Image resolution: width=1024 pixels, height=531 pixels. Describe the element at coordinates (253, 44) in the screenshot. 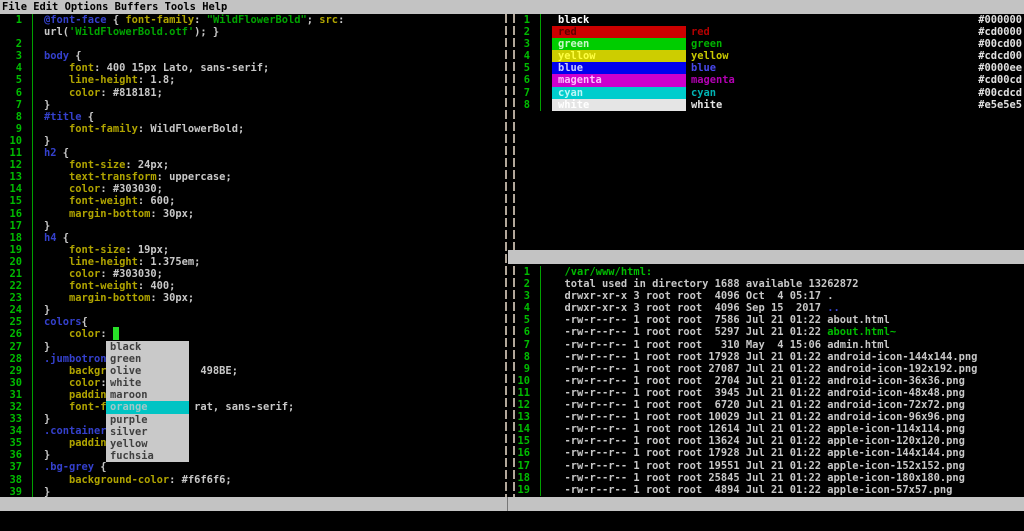

I see `code-line: 2` at that location.